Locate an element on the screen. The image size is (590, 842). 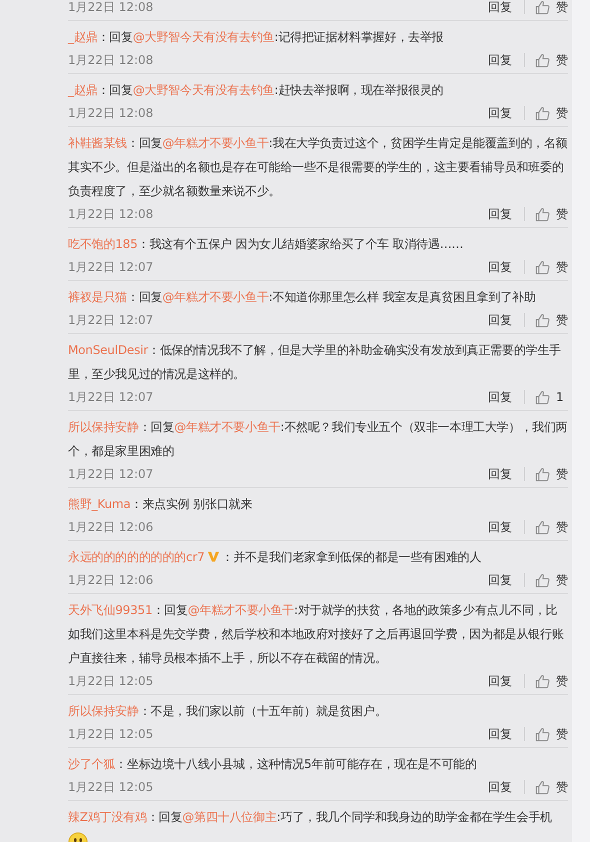
comment-text: _赵鼎：回复@大野智今天有没有去钓鱼:记得把证据材料掌握好，去举报 is located at coordinates (256, 37).